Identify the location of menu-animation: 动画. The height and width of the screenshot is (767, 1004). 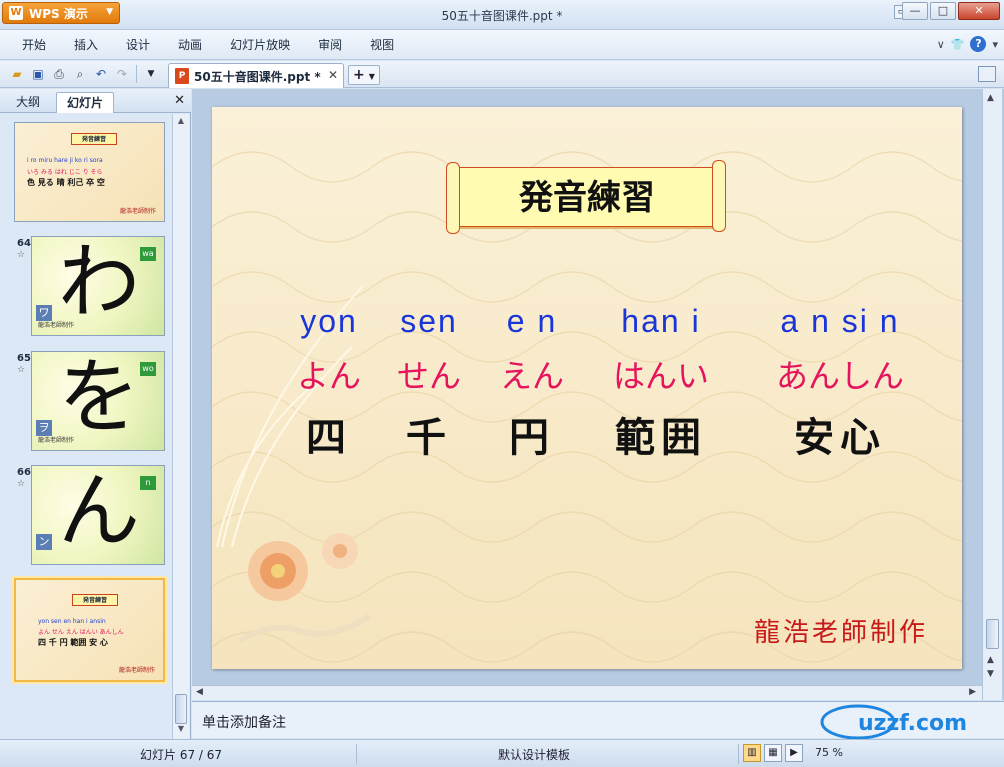
(190, 44).